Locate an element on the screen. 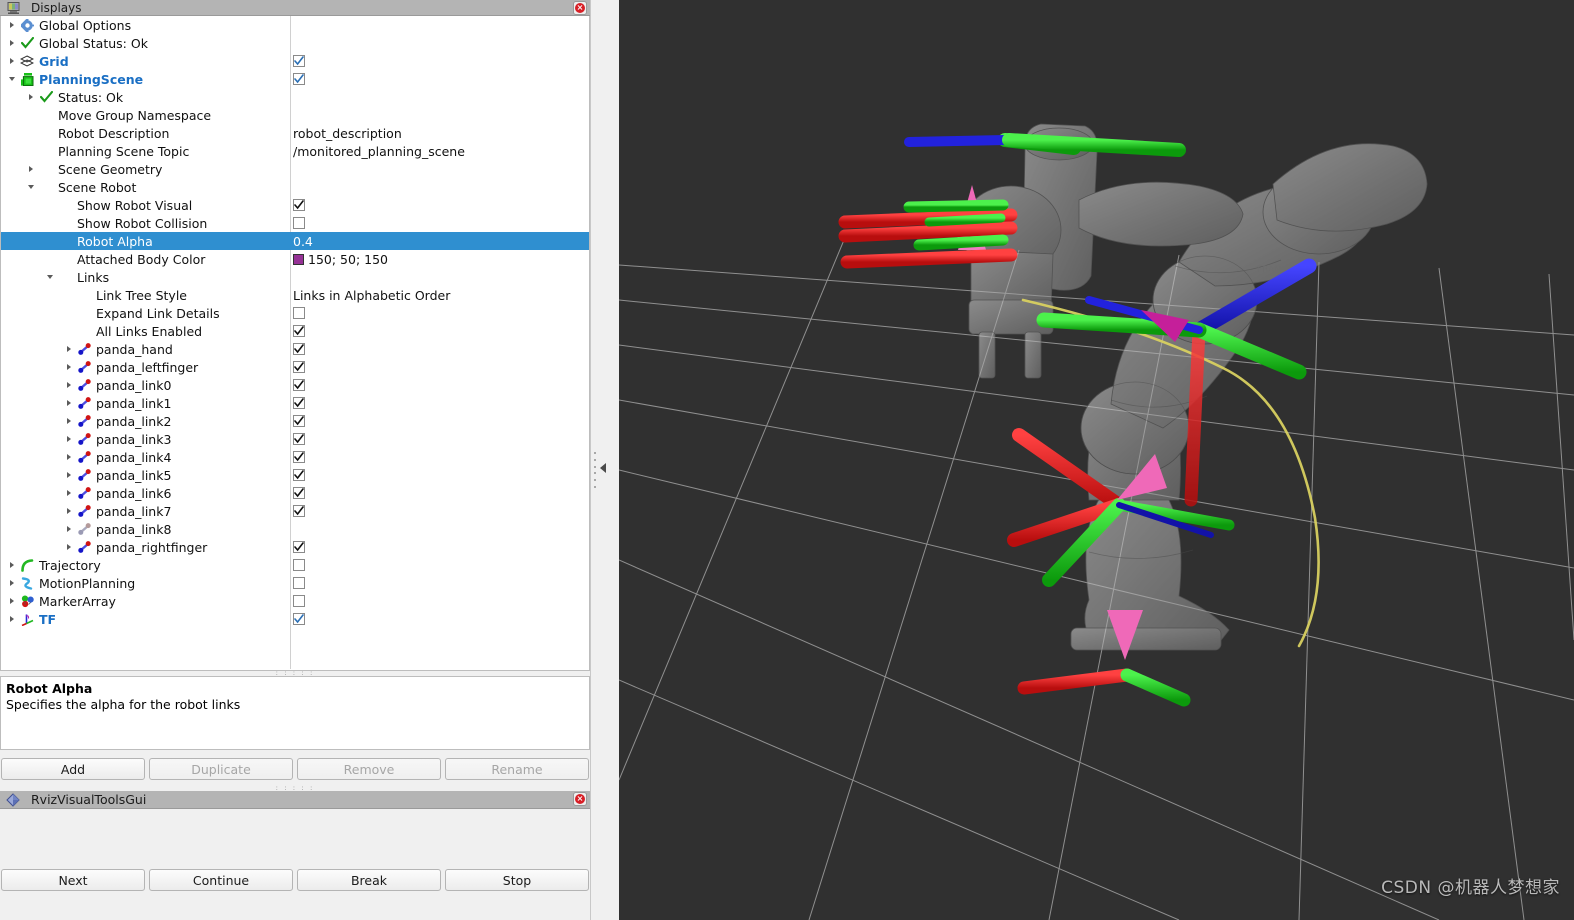  tree-row-scene-robot: Scene Robot is located at coordinates (295, 187).